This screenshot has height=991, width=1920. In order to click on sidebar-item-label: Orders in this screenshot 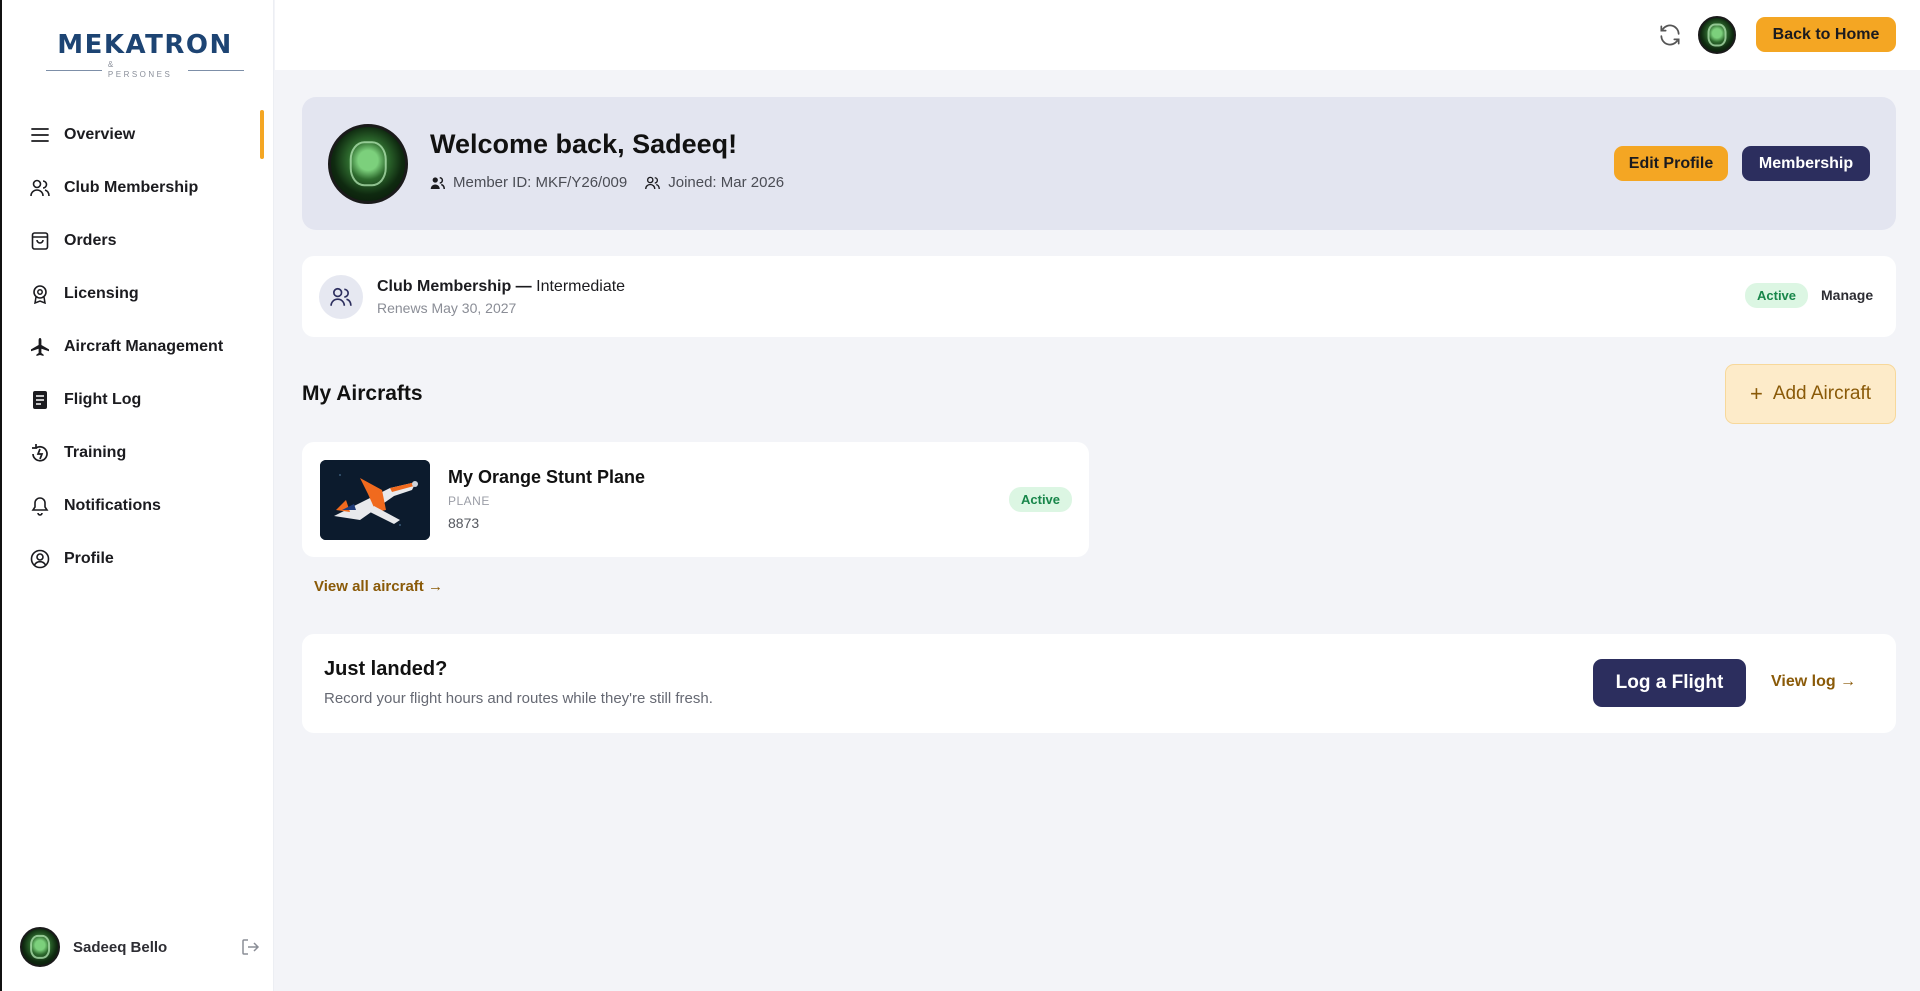, I will do `click(90, 240)`.